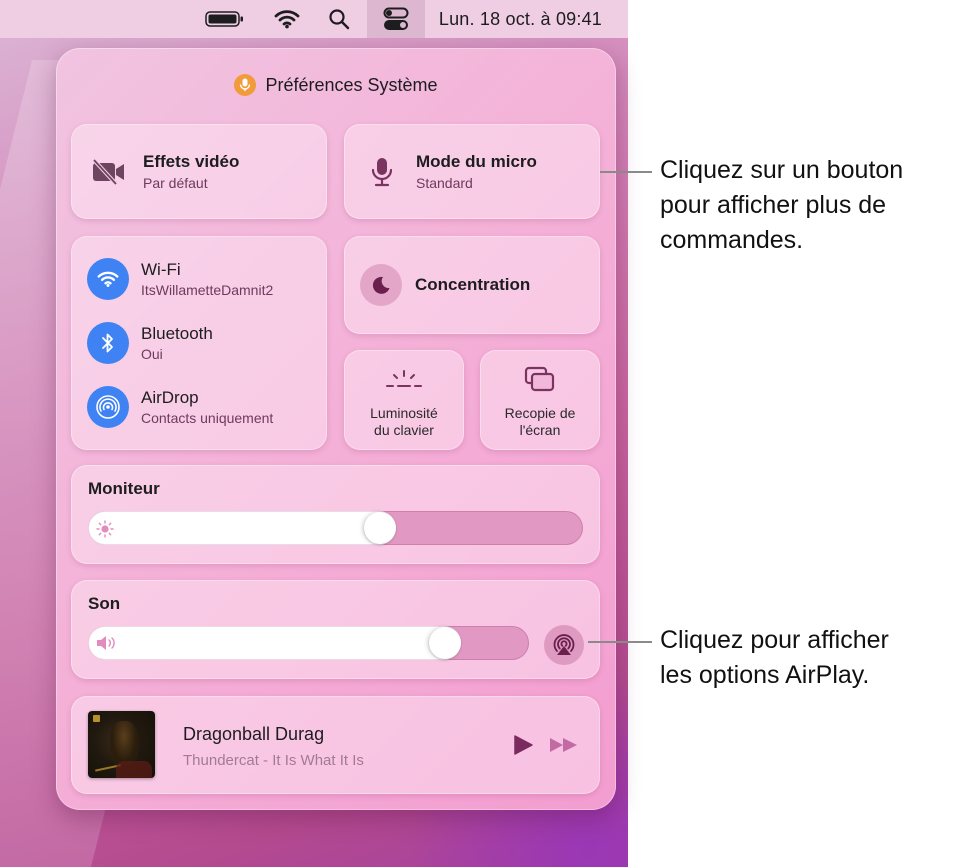 The image size is (960, 867). I want to click on callout-buttons-line3: commandes., so click(732, 240).